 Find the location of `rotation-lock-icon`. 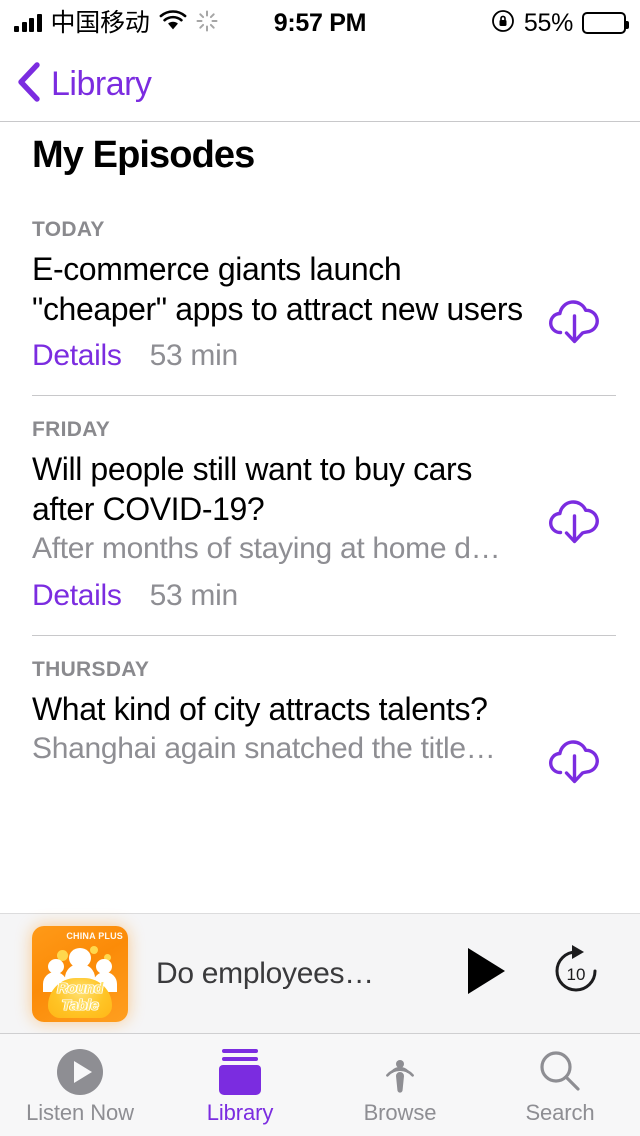

rotation-lock-icon is located at coordinates (503, 23).